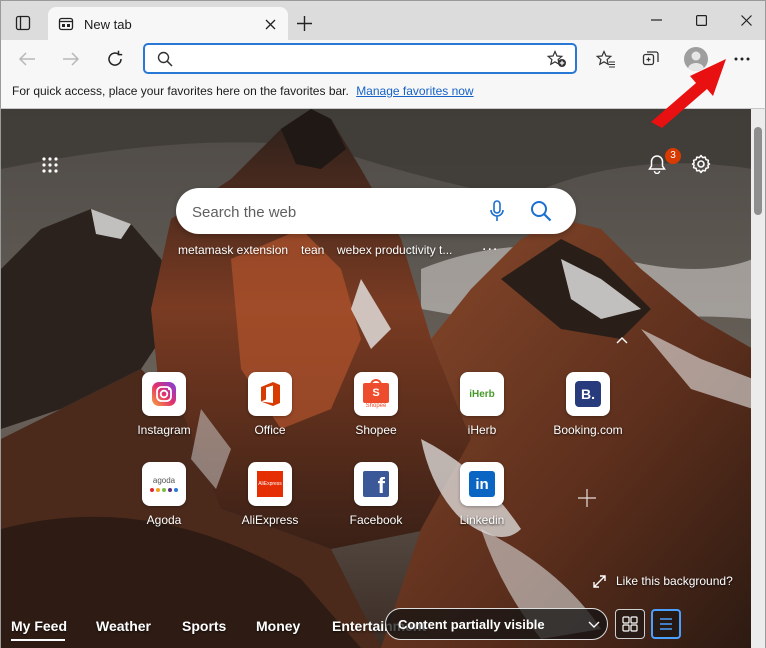  Describe the element at coordinates (376, 520) in the screenshot. I see `quick-link-label: Facebook` at that location.